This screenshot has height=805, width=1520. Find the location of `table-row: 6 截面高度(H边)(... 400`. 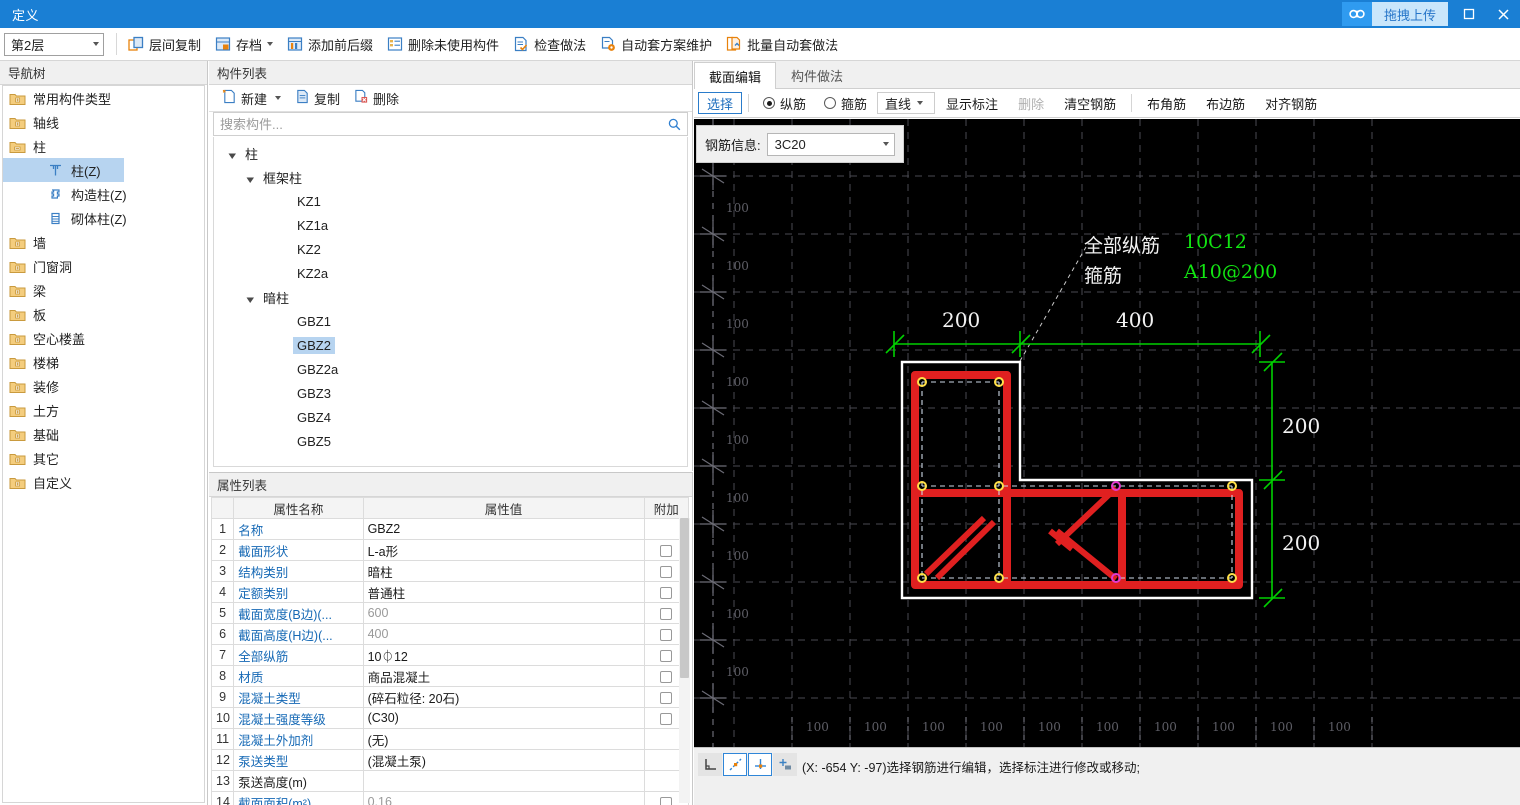

table-row: 6 截面高度(H边)(... 400 is located at coordinates (450, 634).